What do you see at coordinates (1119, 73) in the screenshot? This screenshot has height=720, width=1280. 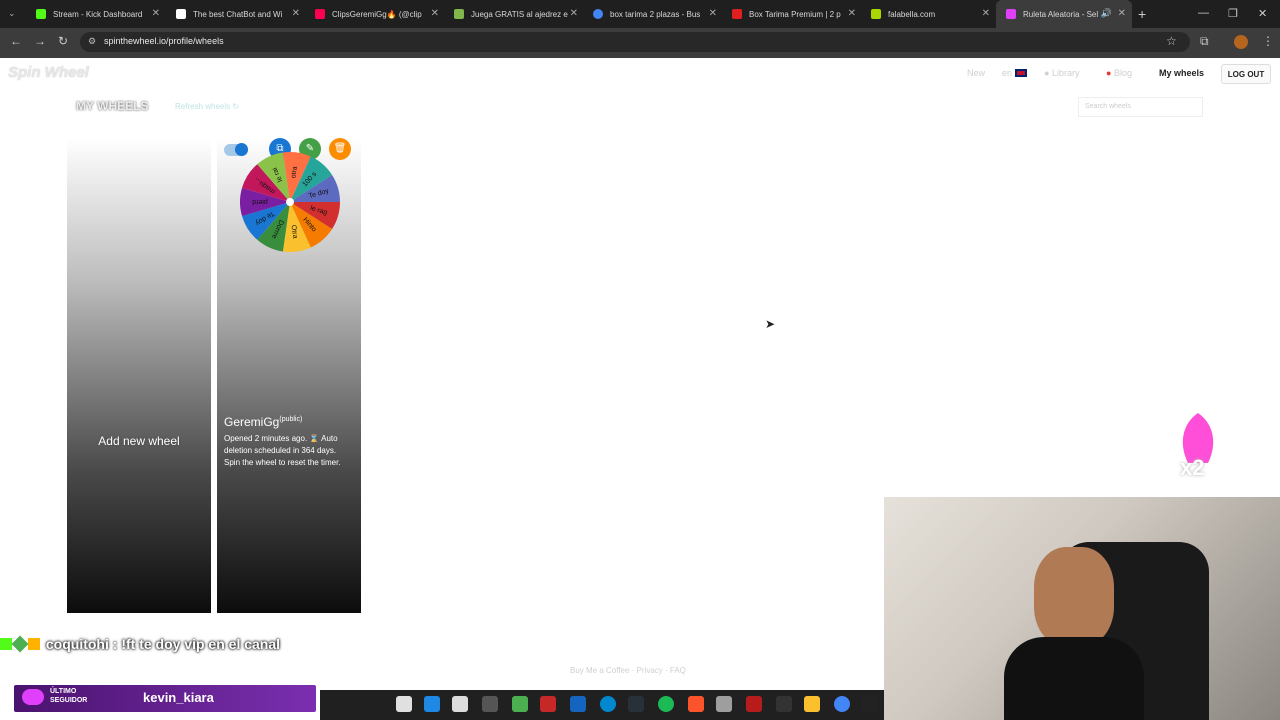 I see `nav-blog: ● Blog` at bounding box center [1119, 73].